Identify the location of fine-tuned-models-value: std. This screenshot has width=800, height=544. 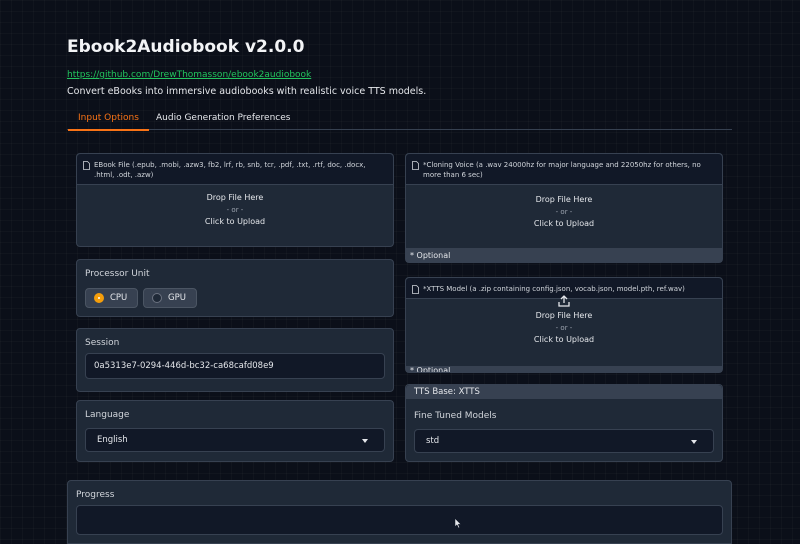
(433, 441).